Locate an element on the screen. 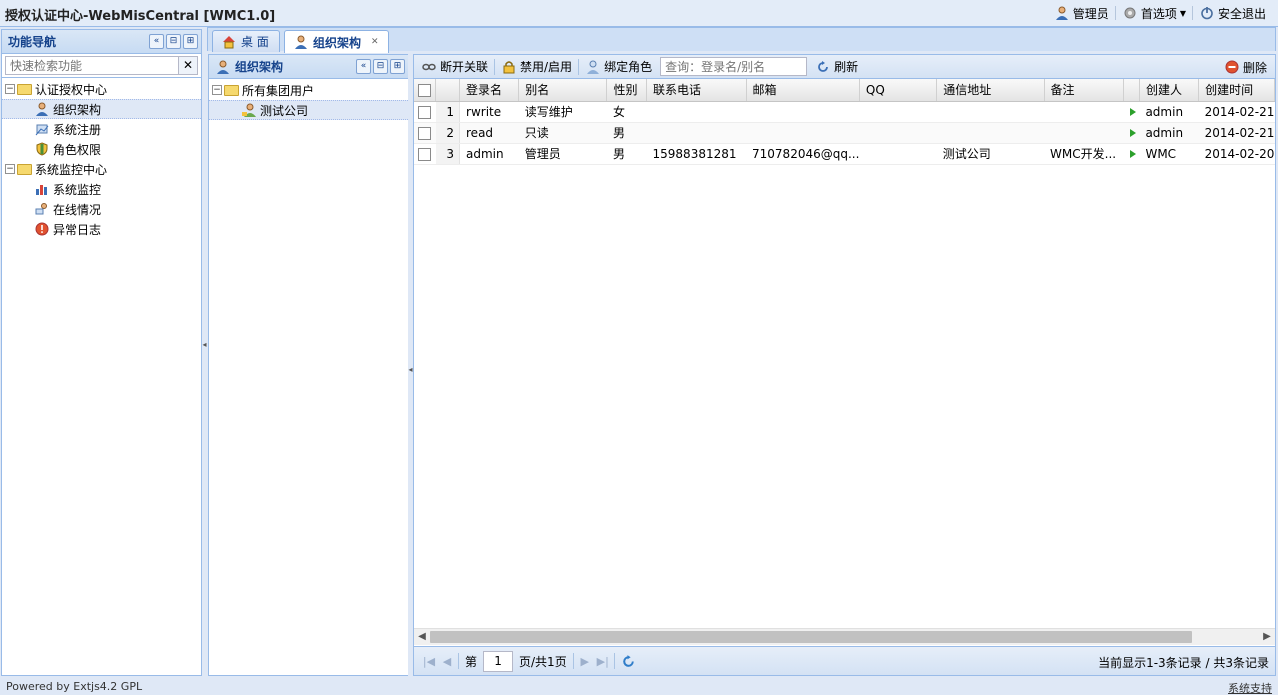 This screenshot has height=695, width=1278. page-number-input is located at coordinates (498, 661).